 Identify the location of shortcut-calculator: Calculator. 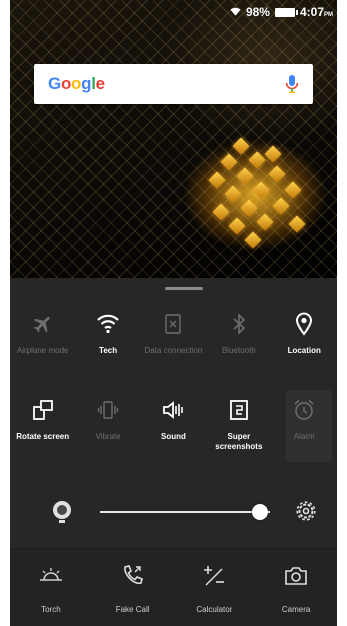
(215, 587).